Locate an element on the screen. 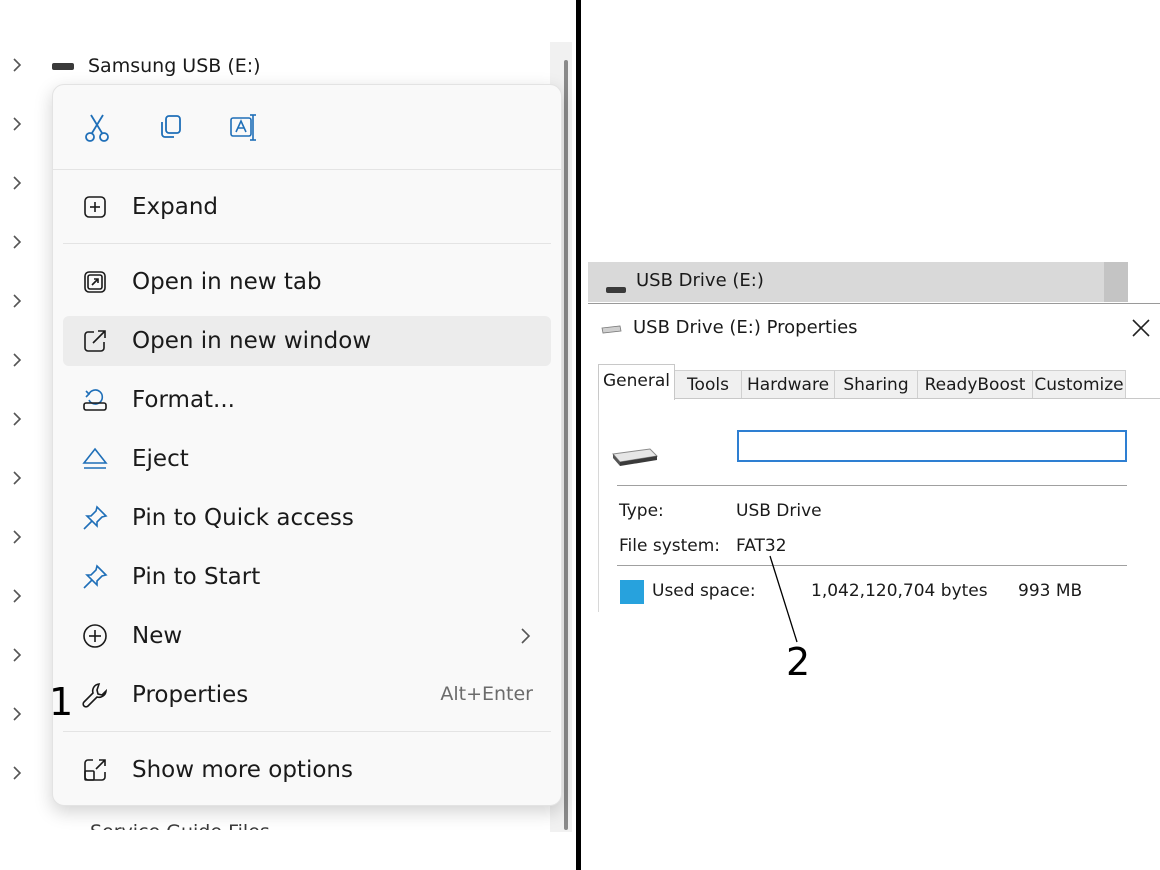 The height and width of the screenshot is (870, 1160). file-system-value: FAT32 is located at coordinates (761, 546).